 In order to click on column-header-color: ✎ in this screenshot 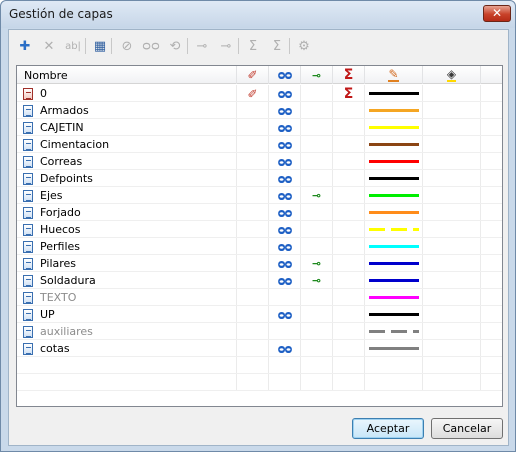, I will do `click(394, 75)`.